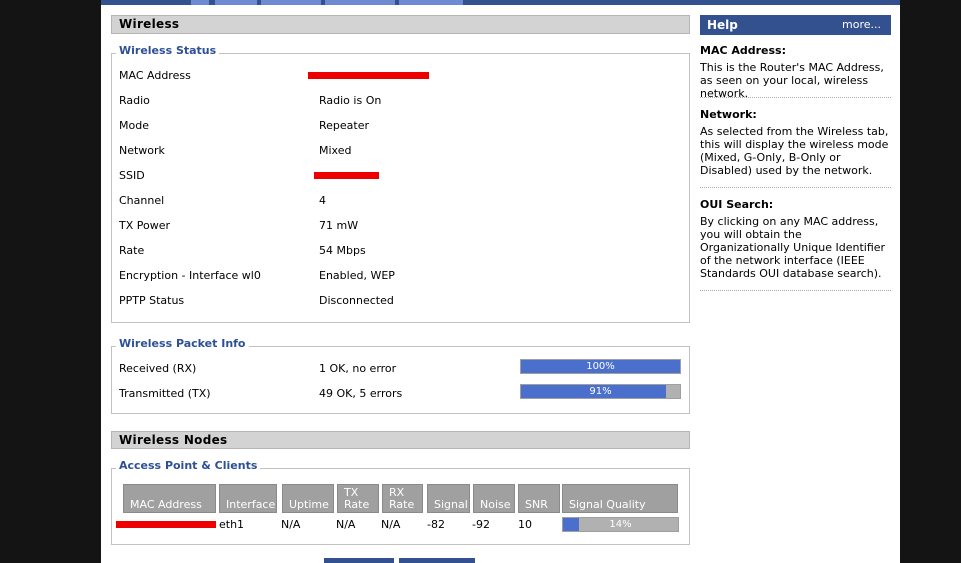 This screenshot has width=961, height=563. I want to click on redacted-mac-address, so click(368, 75).